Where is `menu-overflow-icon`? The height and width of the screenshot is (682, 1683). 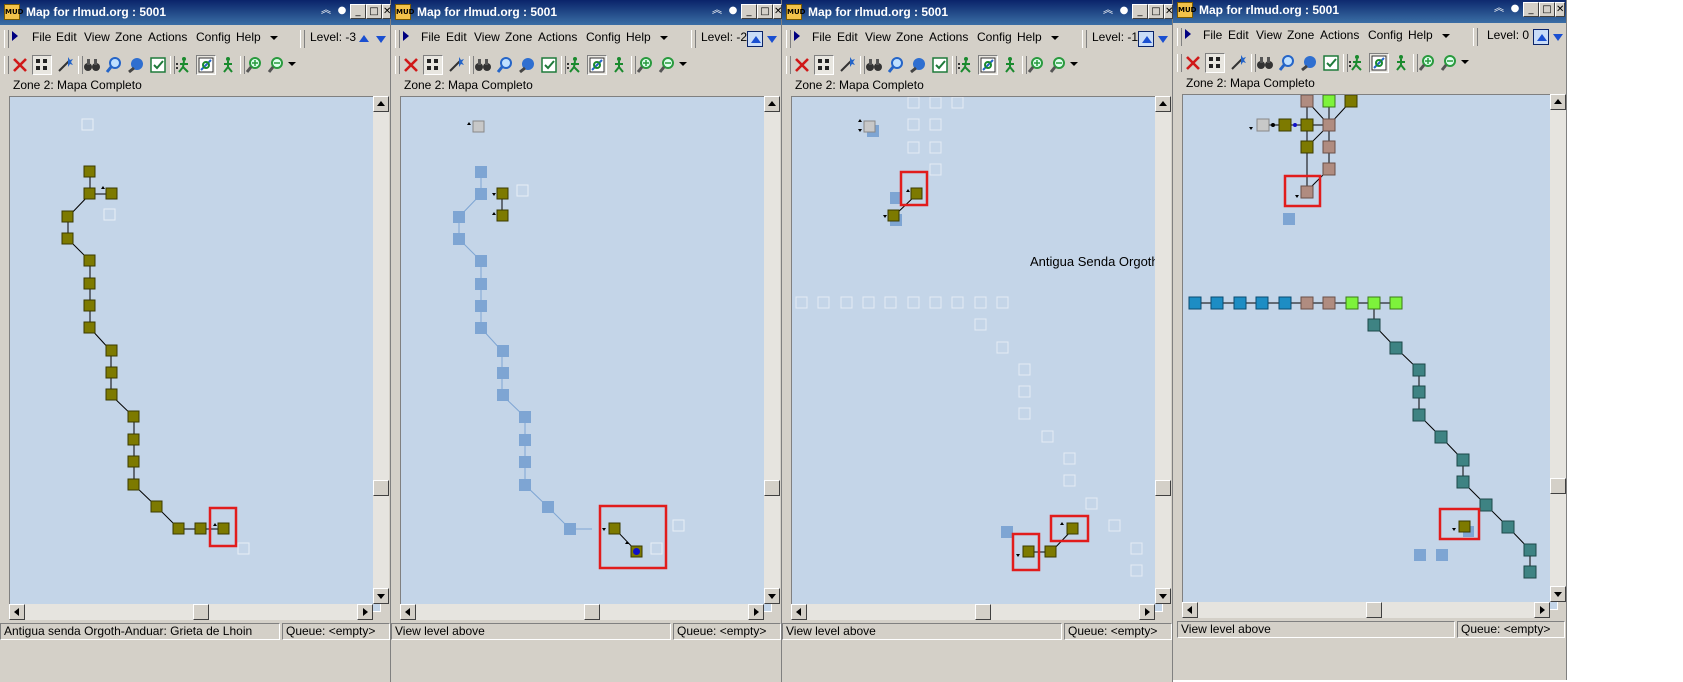 menu-overflow-icon is located at coordinates (274, 38).